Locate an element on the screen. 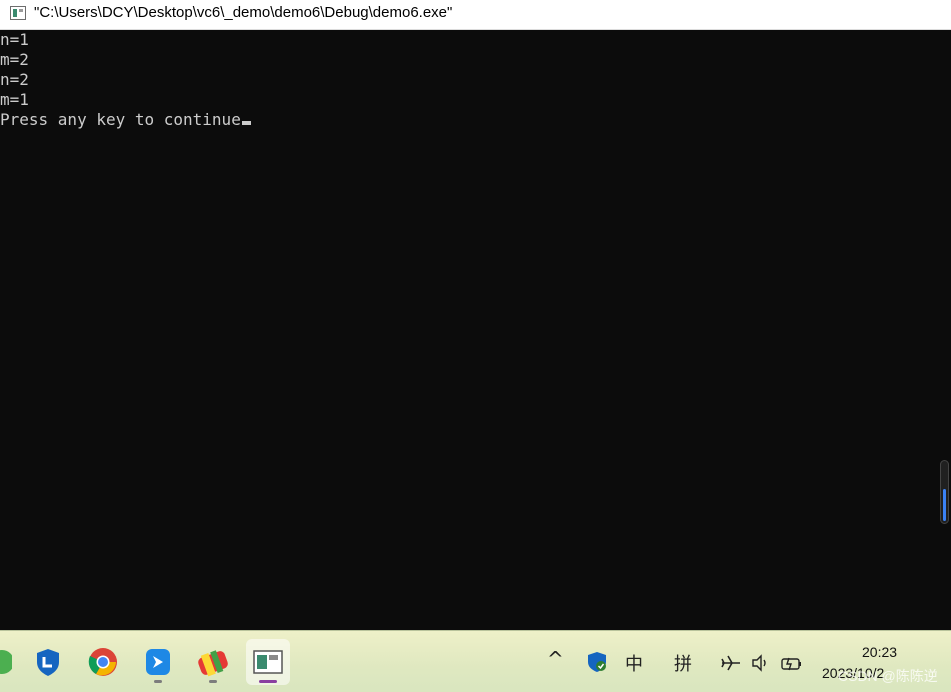 This screenshot has height=692, width=951. vertical-scrollbar is located at coordinates (944, 492).